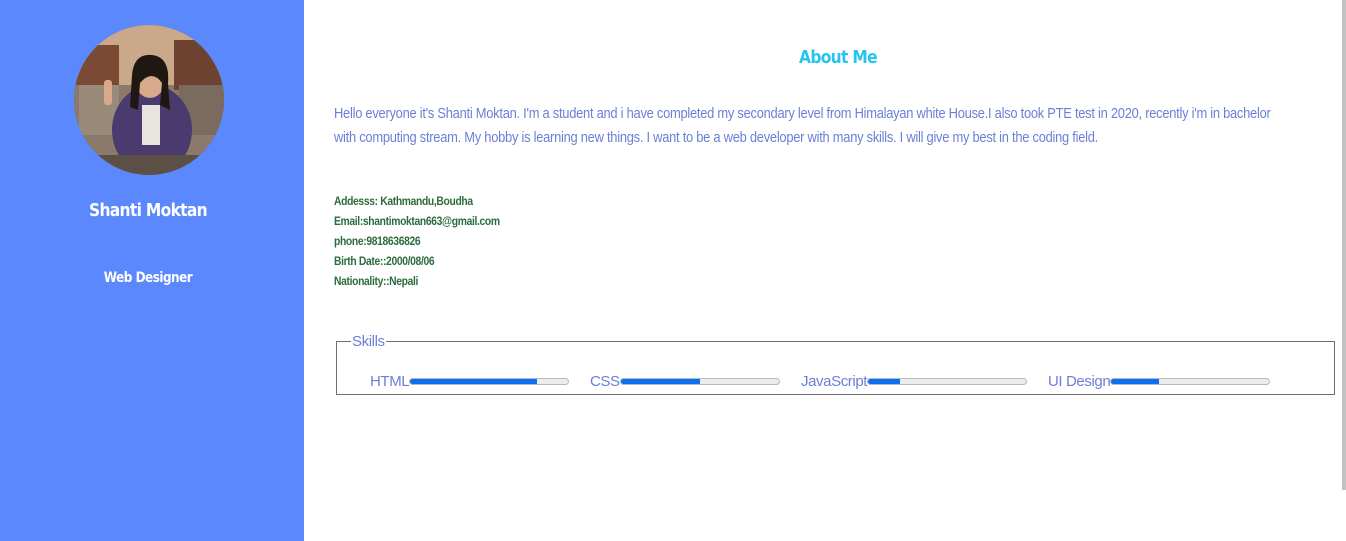  I want to click on skills-fieldset: Skills HTML CSS JavaScript UI Design, so click(835, 364).